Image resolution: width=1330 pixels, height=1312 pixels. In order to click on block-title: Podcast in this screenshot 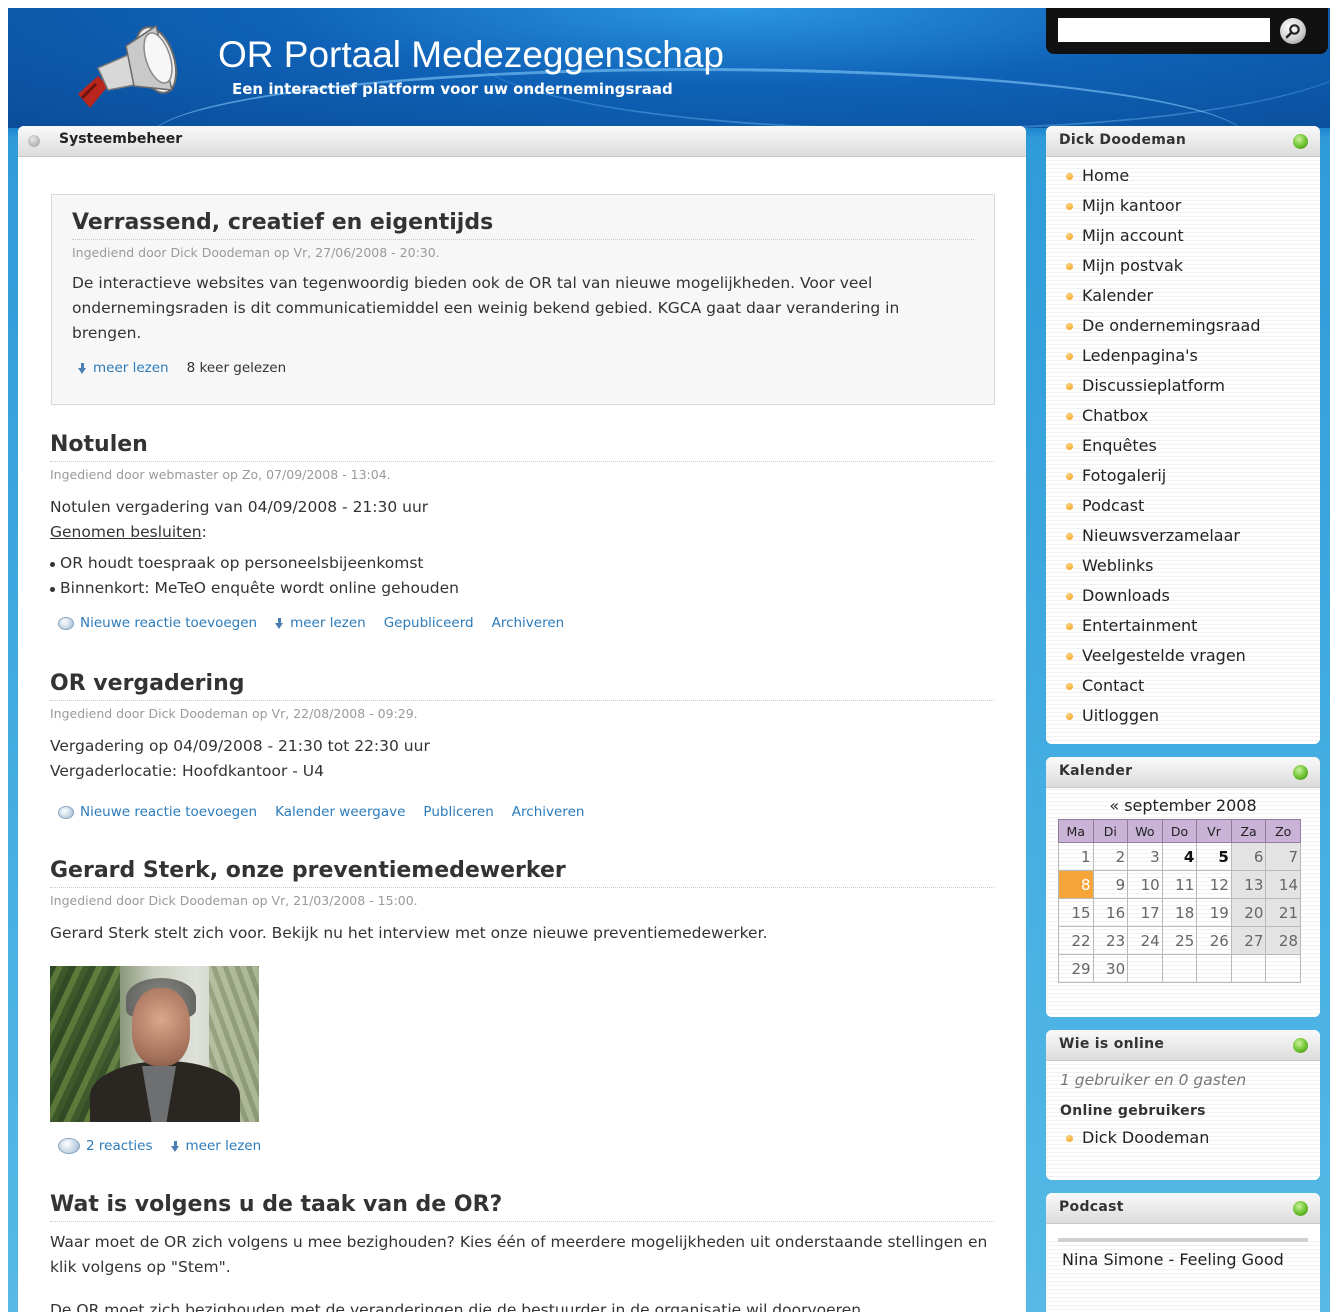, I will do `click(1091, 1207)`.